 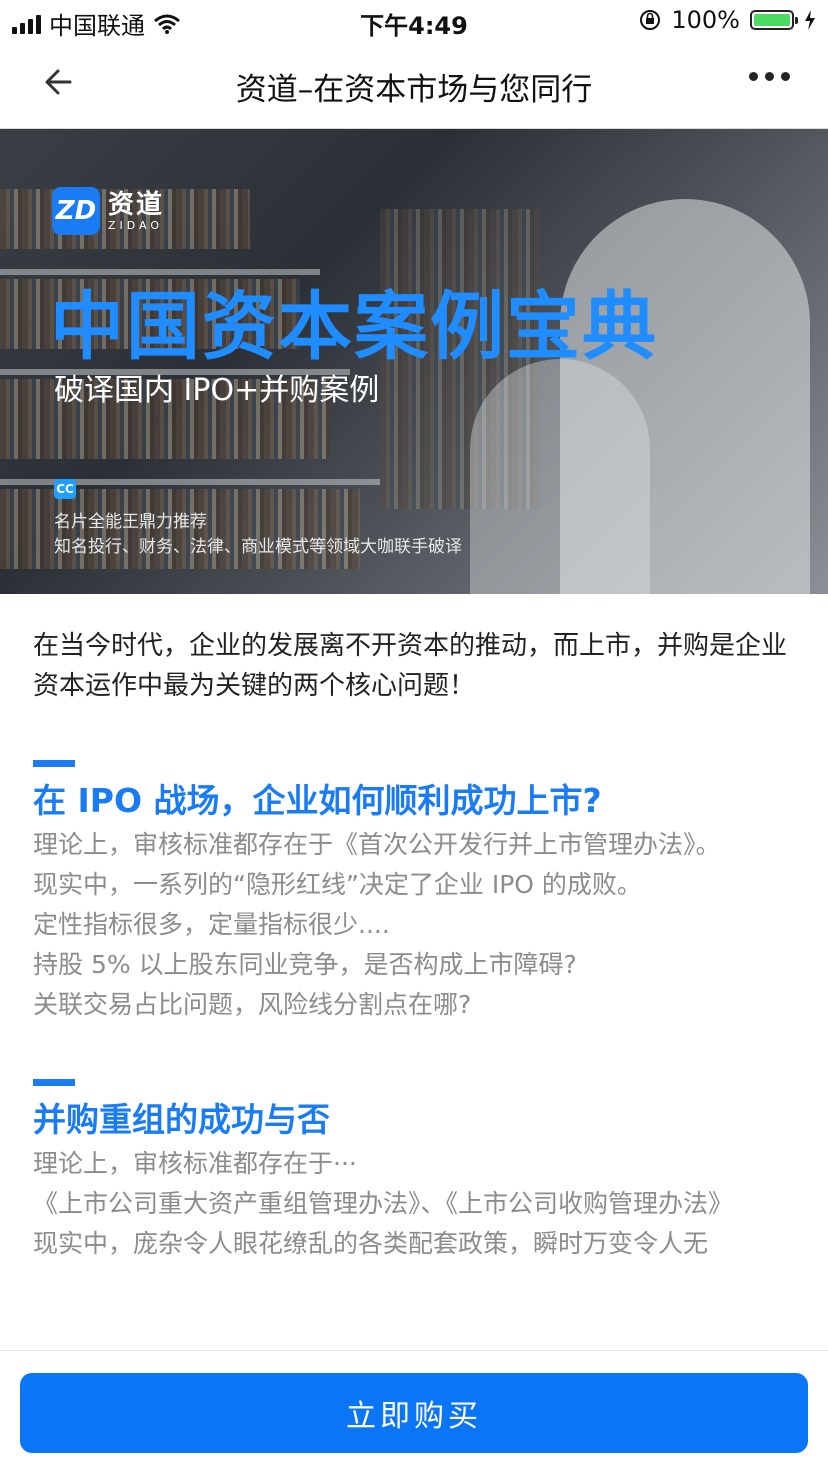 I want to click on status-right: 100%, so click(x=727, y=20).